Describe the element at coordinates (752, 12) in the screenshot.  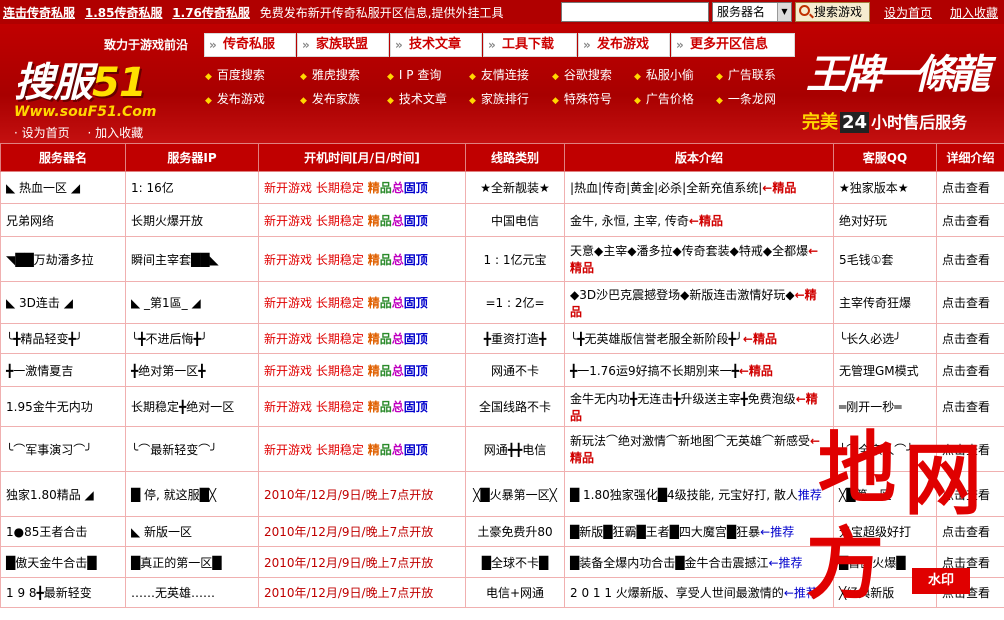
I see `search-type-select: 服务器名 ▼` at that location.